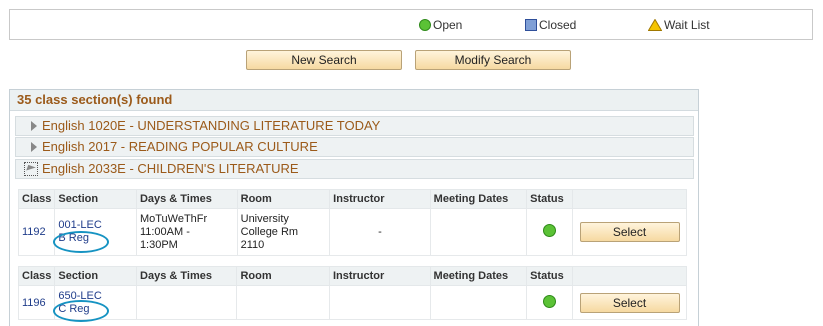 This screenshot has width=823, height=326. Describe the element at coordinates (269, 231) in the screenshot. I see `room-line-2: College Rm` at that location.